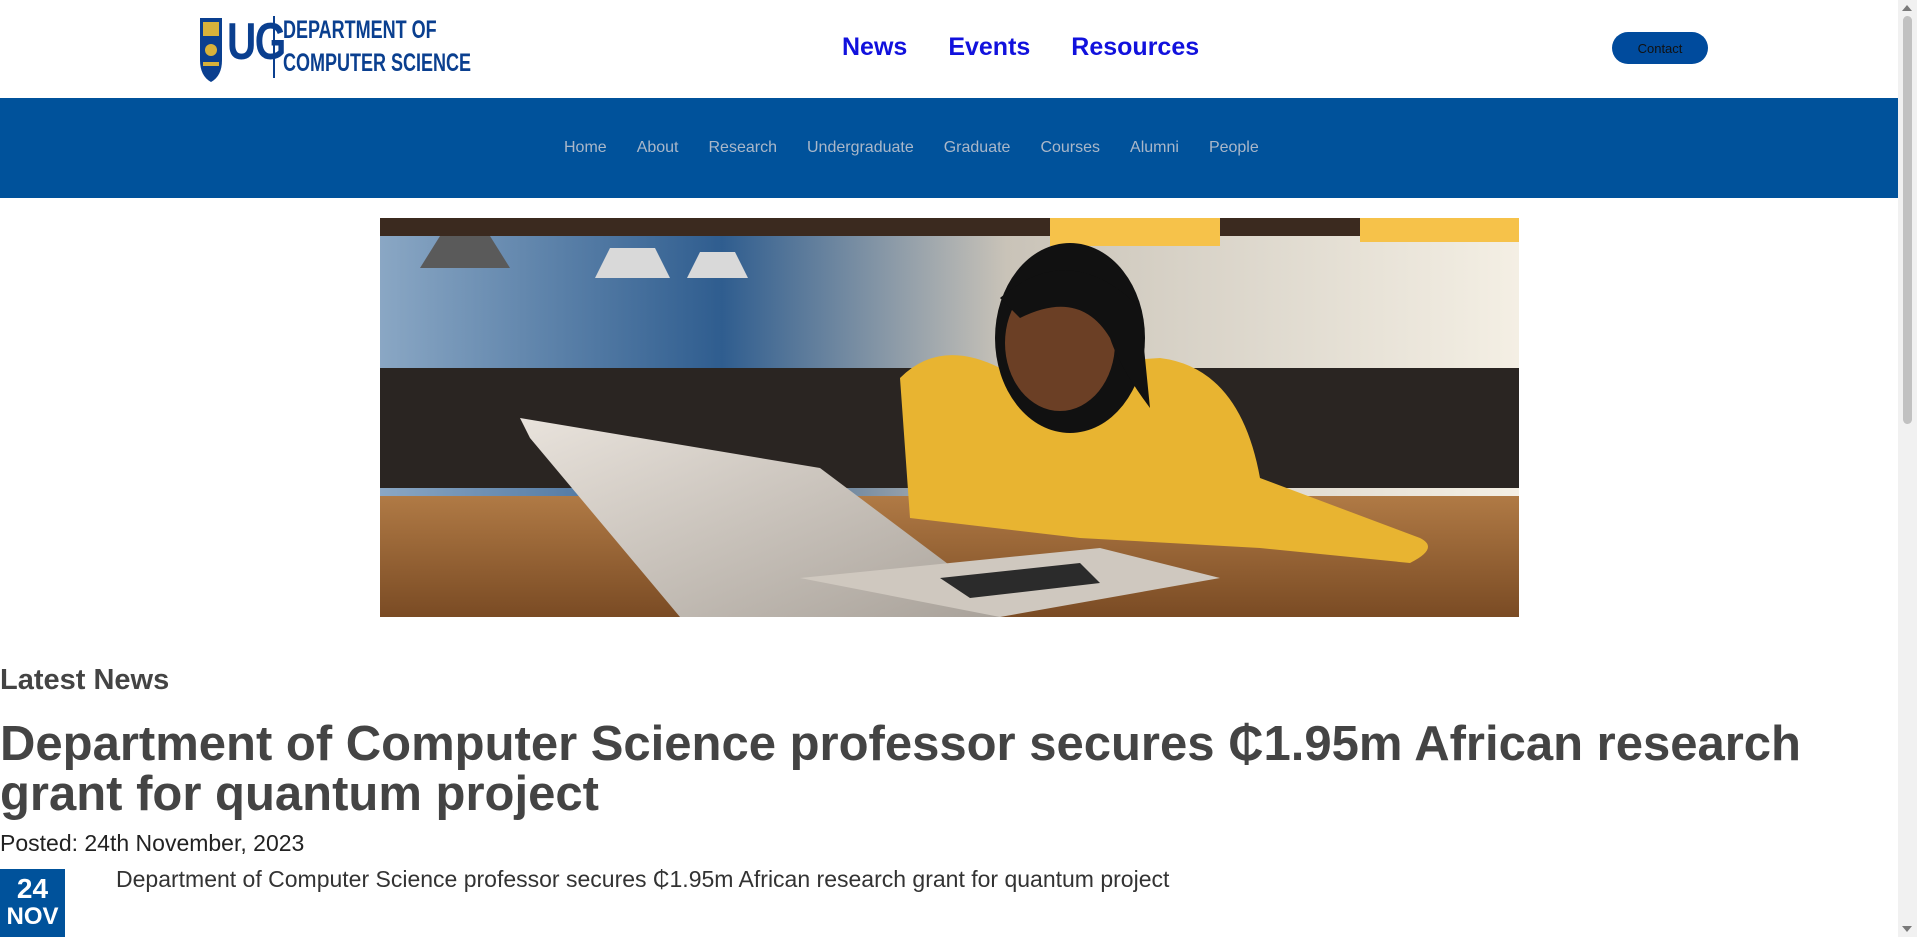 This screenshot has width=1917, height=937. Describe the element at coordinates (1154, 148) in the screenshot. I see `main-nav-alumni: Alumni` at that location.